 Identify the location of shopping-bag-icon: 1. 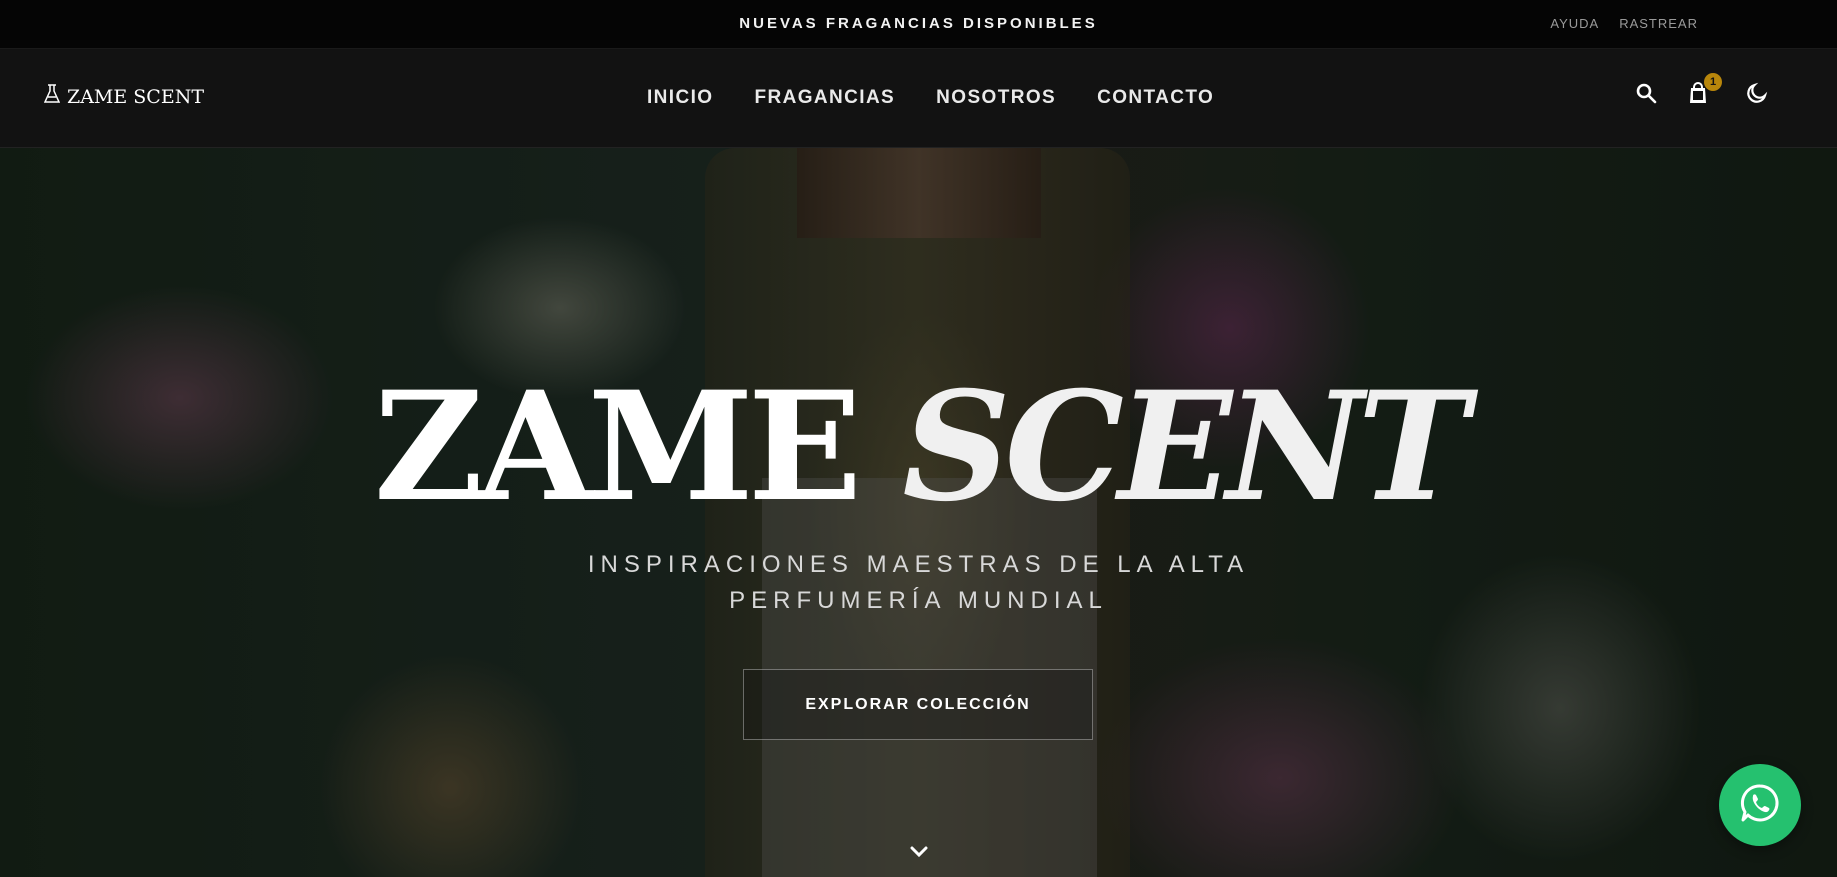
(1703, 90).